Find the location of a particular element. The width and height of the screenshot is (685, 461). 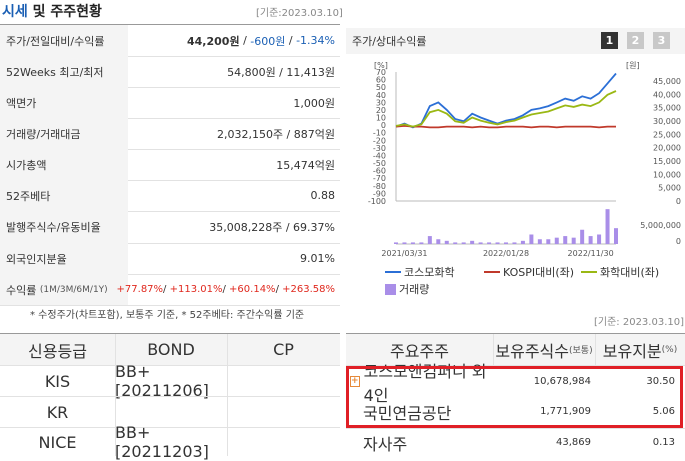

right-tick-label: 20,000 is located at coordinates (667, 148).